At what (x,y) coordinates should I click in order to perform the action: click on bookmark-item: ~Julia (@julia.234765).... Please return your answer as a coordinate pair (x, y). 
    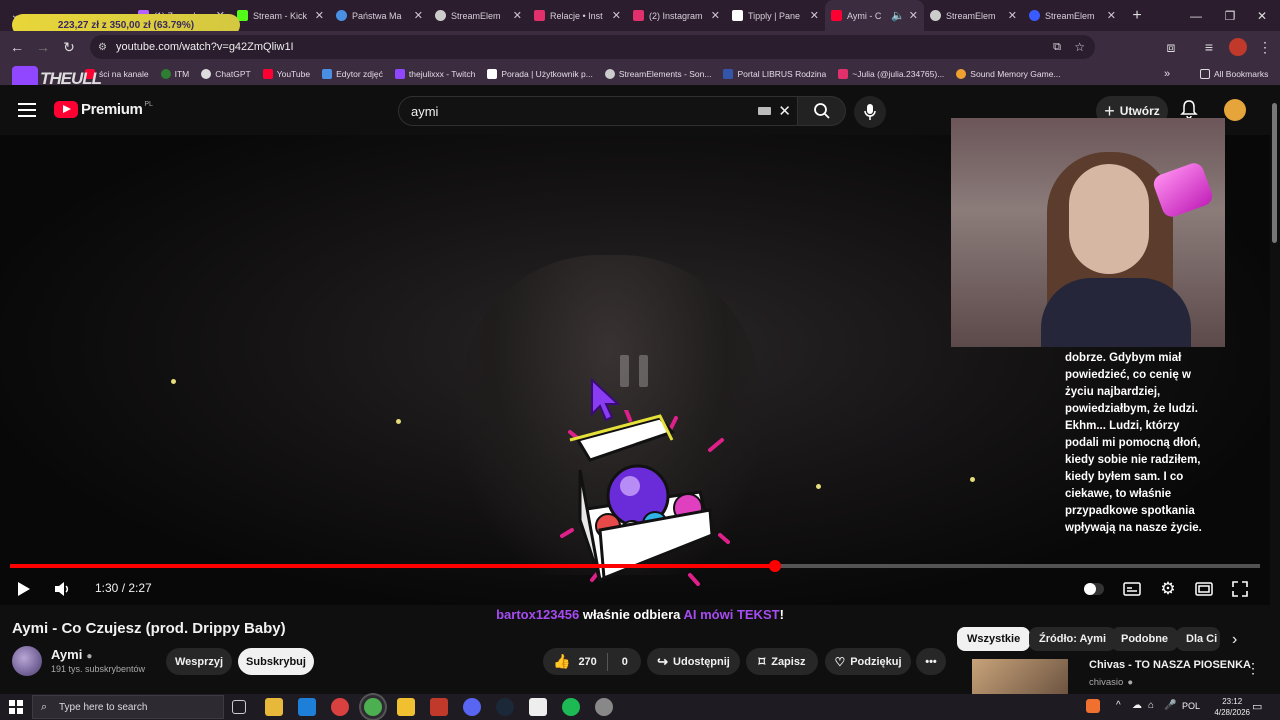
    Looking at the image, I should click on (891, 74).